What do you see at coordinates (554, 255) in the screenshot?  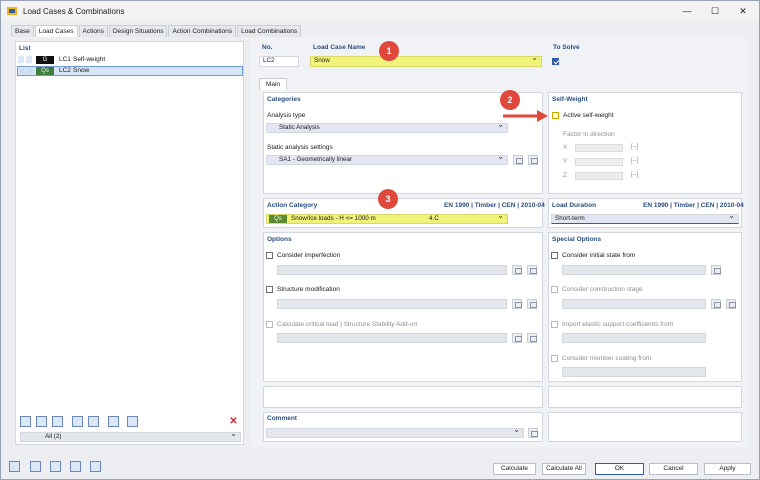 I see `initial-state-checkbox` at bounding box center [554, 255].